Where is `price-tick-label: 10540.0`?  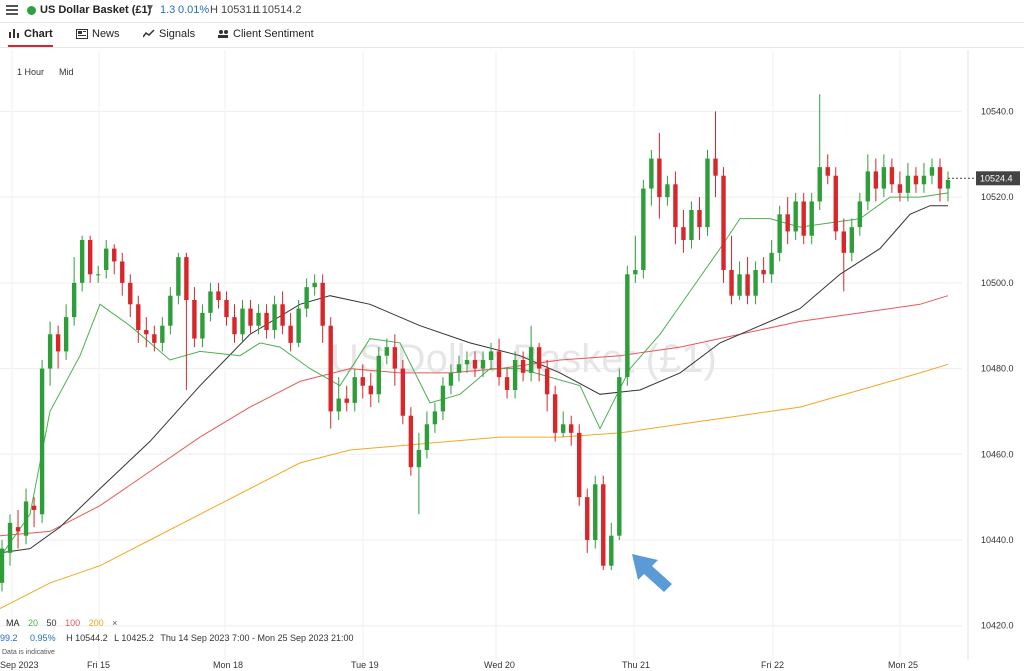
price-tick-label: 10540.0 is located at coordinates (997, 111).